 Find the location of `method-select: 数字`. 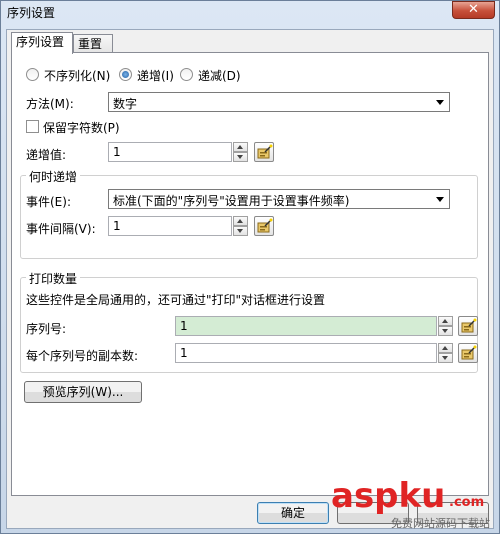

method-select: 数字 is located at coordinates (279, 102).